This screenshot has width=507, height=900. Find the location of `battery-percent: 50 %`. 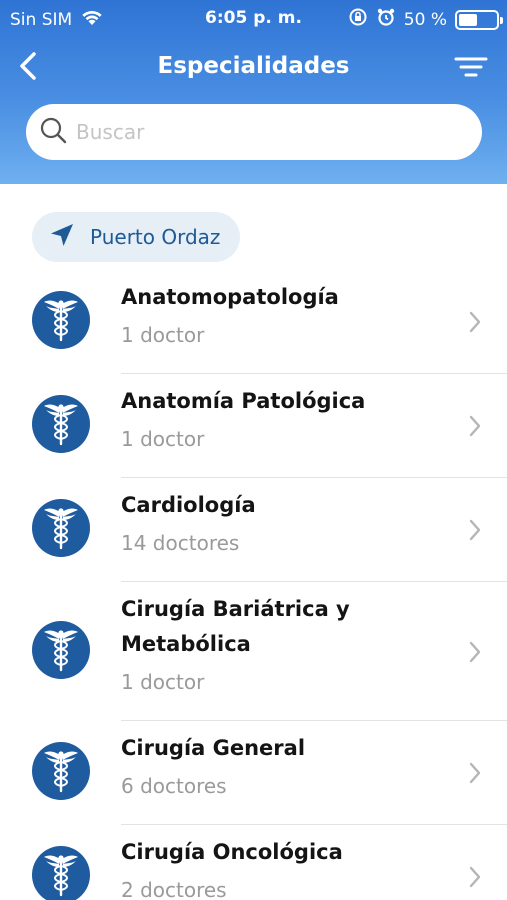

battery-percent: 50 % is located at coordinates (425, 19).